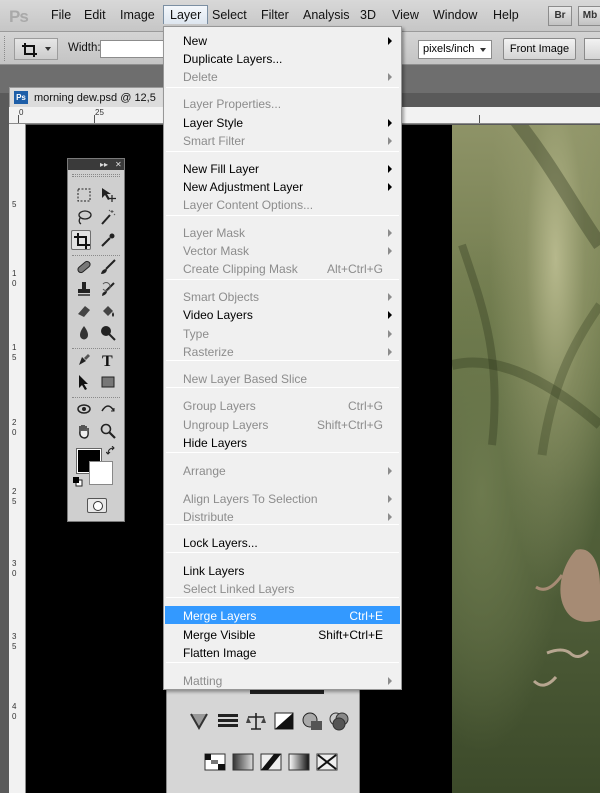 This screenshot has width=600, height=793. I want to click on menu-select: Select, so click(229, 15).